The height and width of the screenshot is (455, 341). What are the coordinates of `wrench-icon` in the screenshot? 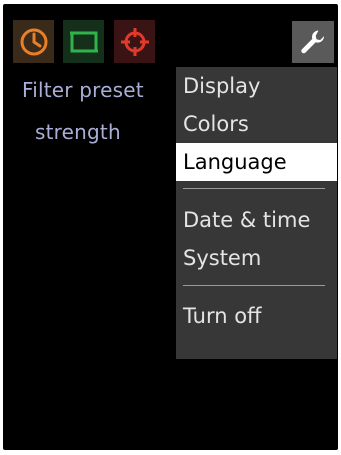 It's located at (313, 42).